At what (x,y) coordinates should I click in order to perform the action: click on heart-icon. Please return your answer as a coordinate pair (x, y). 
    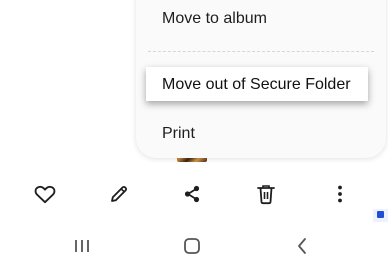
    Looking at the image, I should click on (45, 194).